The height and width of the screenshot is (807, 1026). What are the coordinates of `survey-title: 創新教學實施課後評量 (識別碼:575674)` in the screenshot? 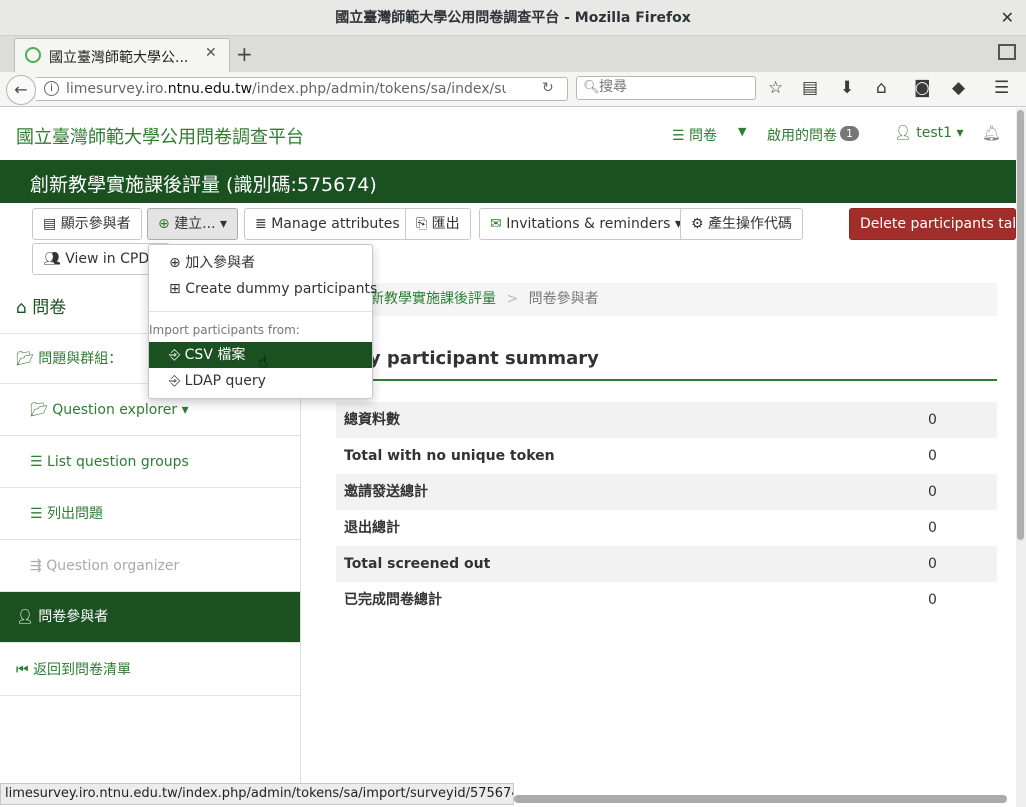 It's located at (203, 185).